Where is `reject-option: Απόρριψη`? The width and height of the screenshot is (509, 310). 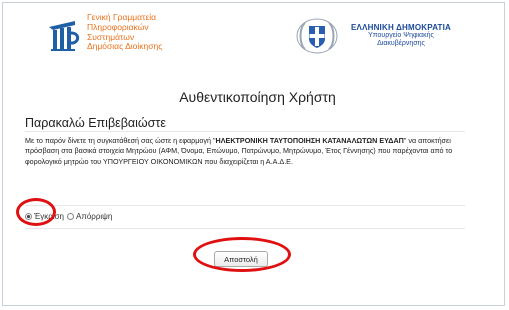
reject-option: Απόρριψη is located at coordinates (89, 216).